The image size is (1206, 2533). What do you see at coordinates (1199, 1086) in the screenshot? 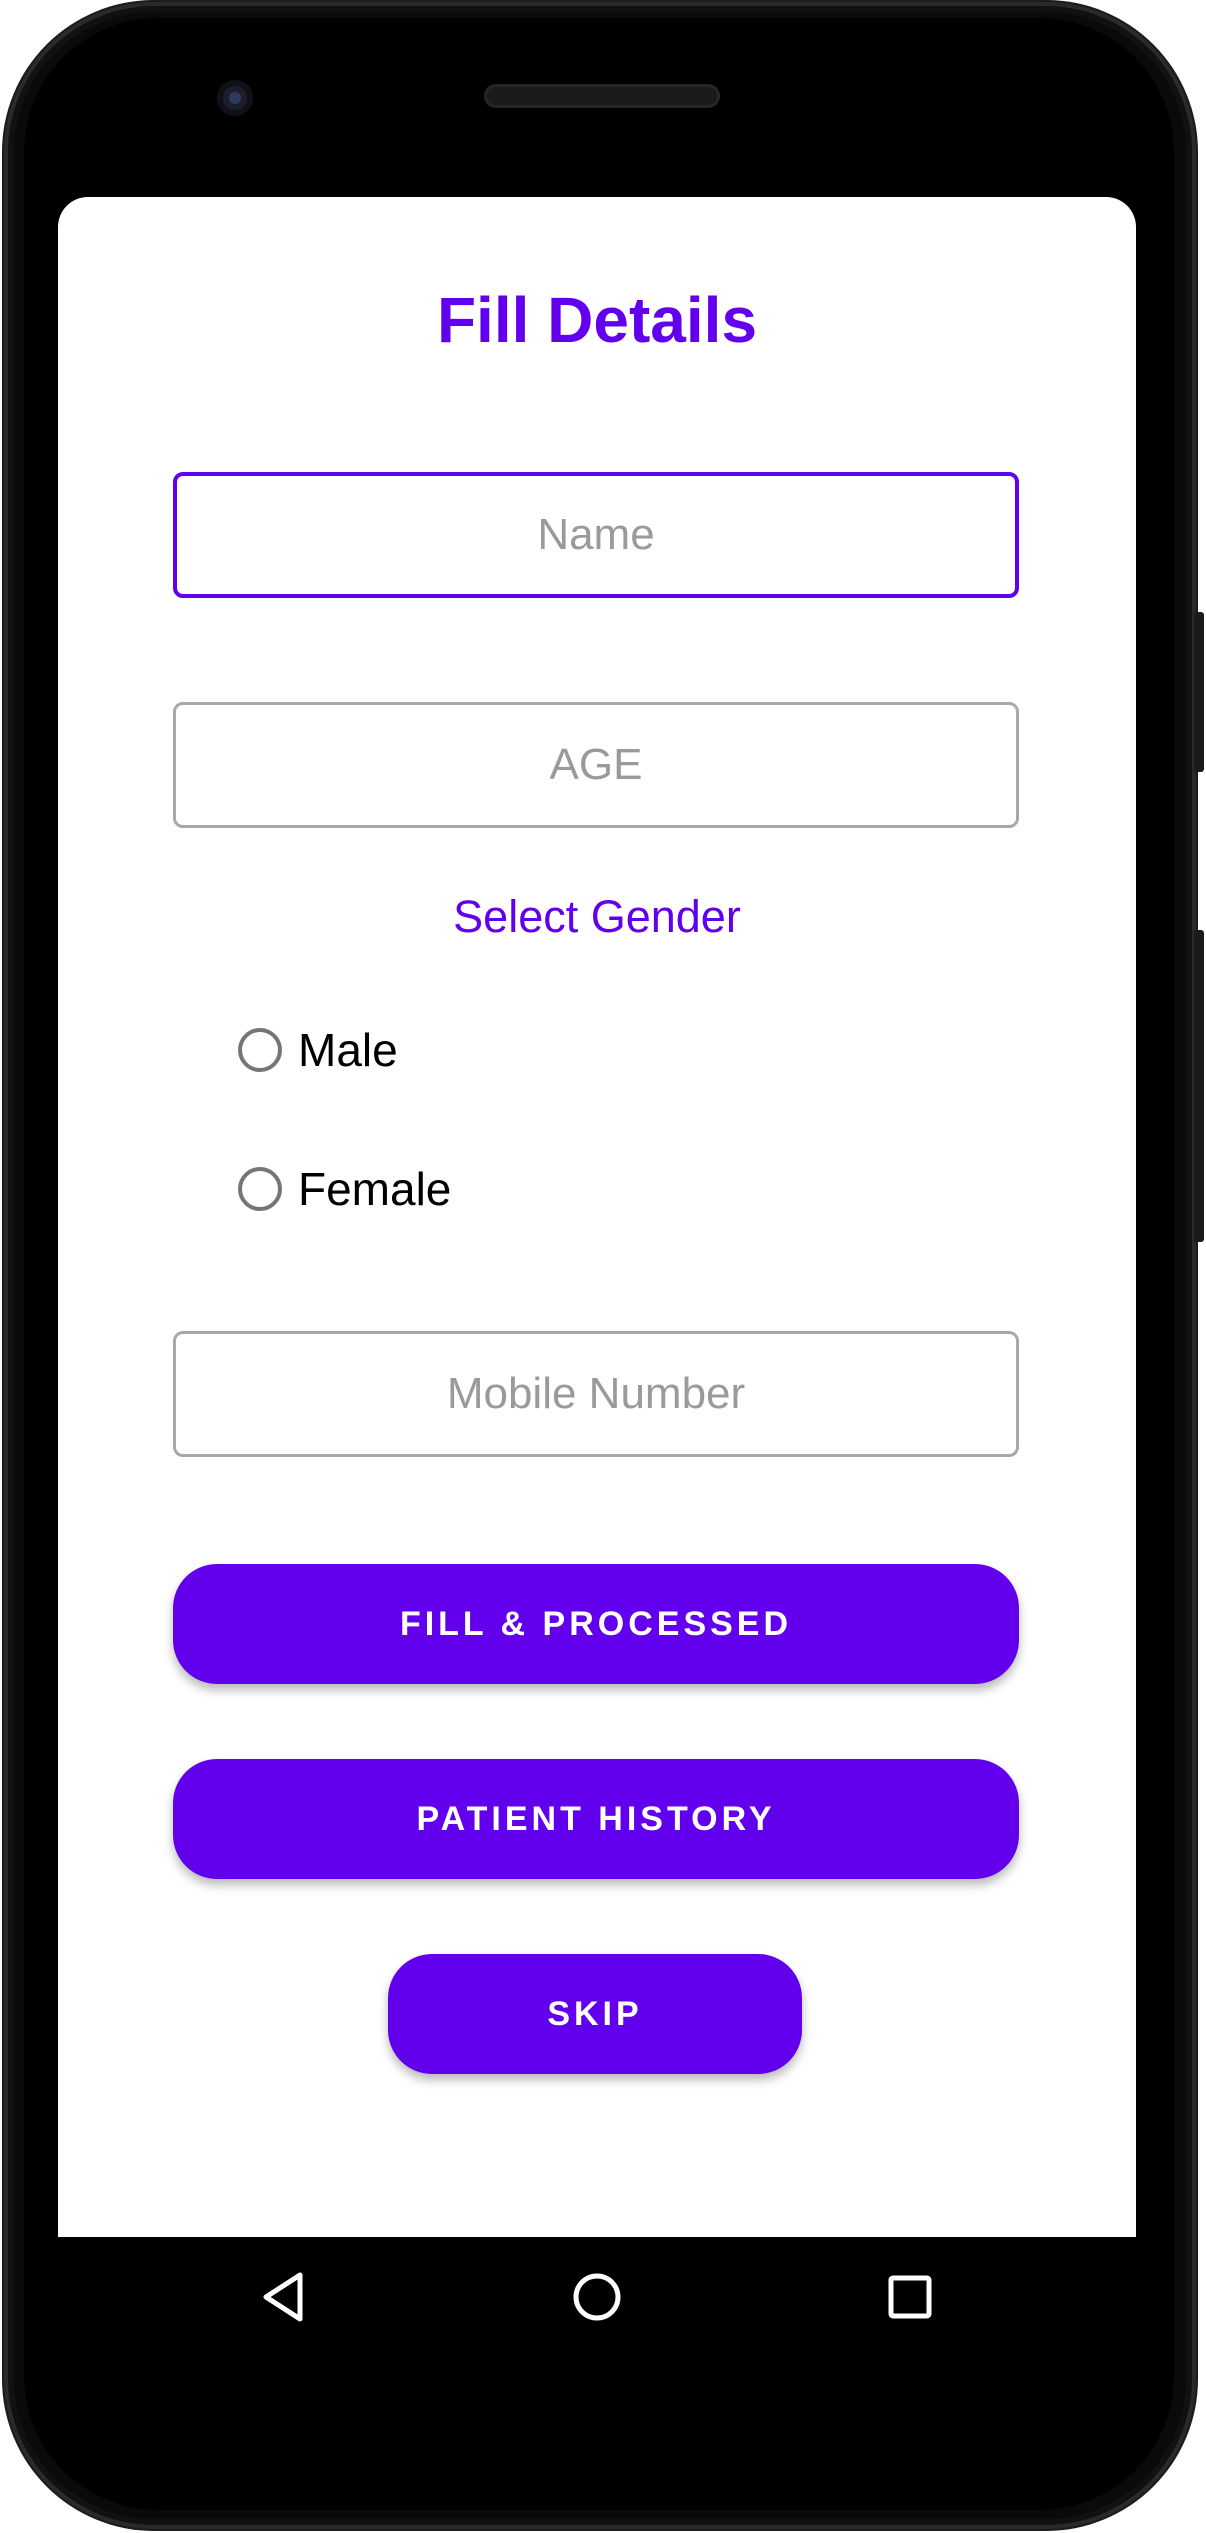
I see `volume-button` at bounding box center [1199, 1086].